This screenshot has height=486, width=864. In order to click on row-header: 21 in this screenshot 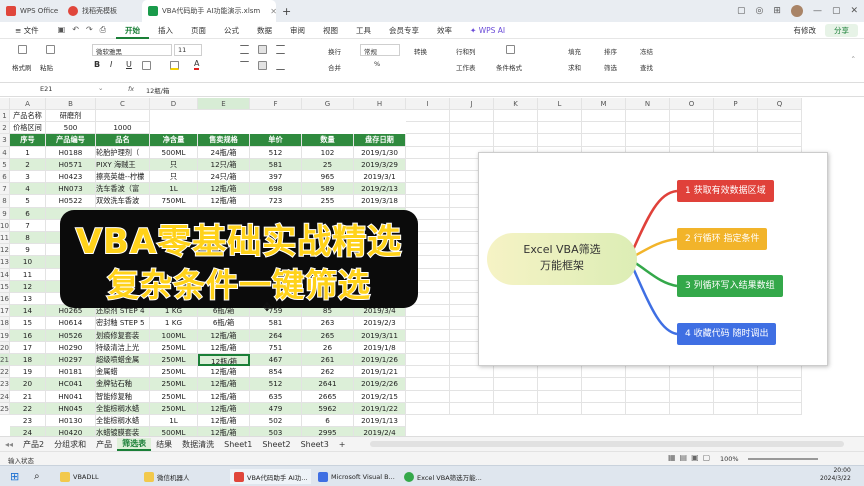, I will do `click(5, 360)`.